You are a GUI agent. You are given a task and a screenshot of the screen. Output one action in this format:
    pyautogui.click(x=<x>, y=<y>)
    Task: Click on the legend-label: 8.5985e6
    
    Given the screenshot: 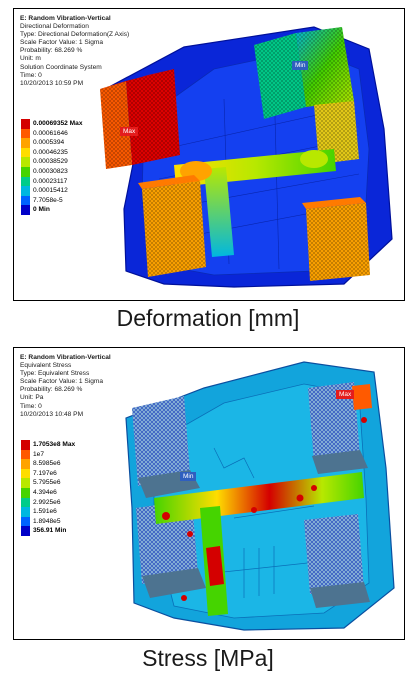 What is the action you would take?
    pyautogui.click(x=47, y=464)
    